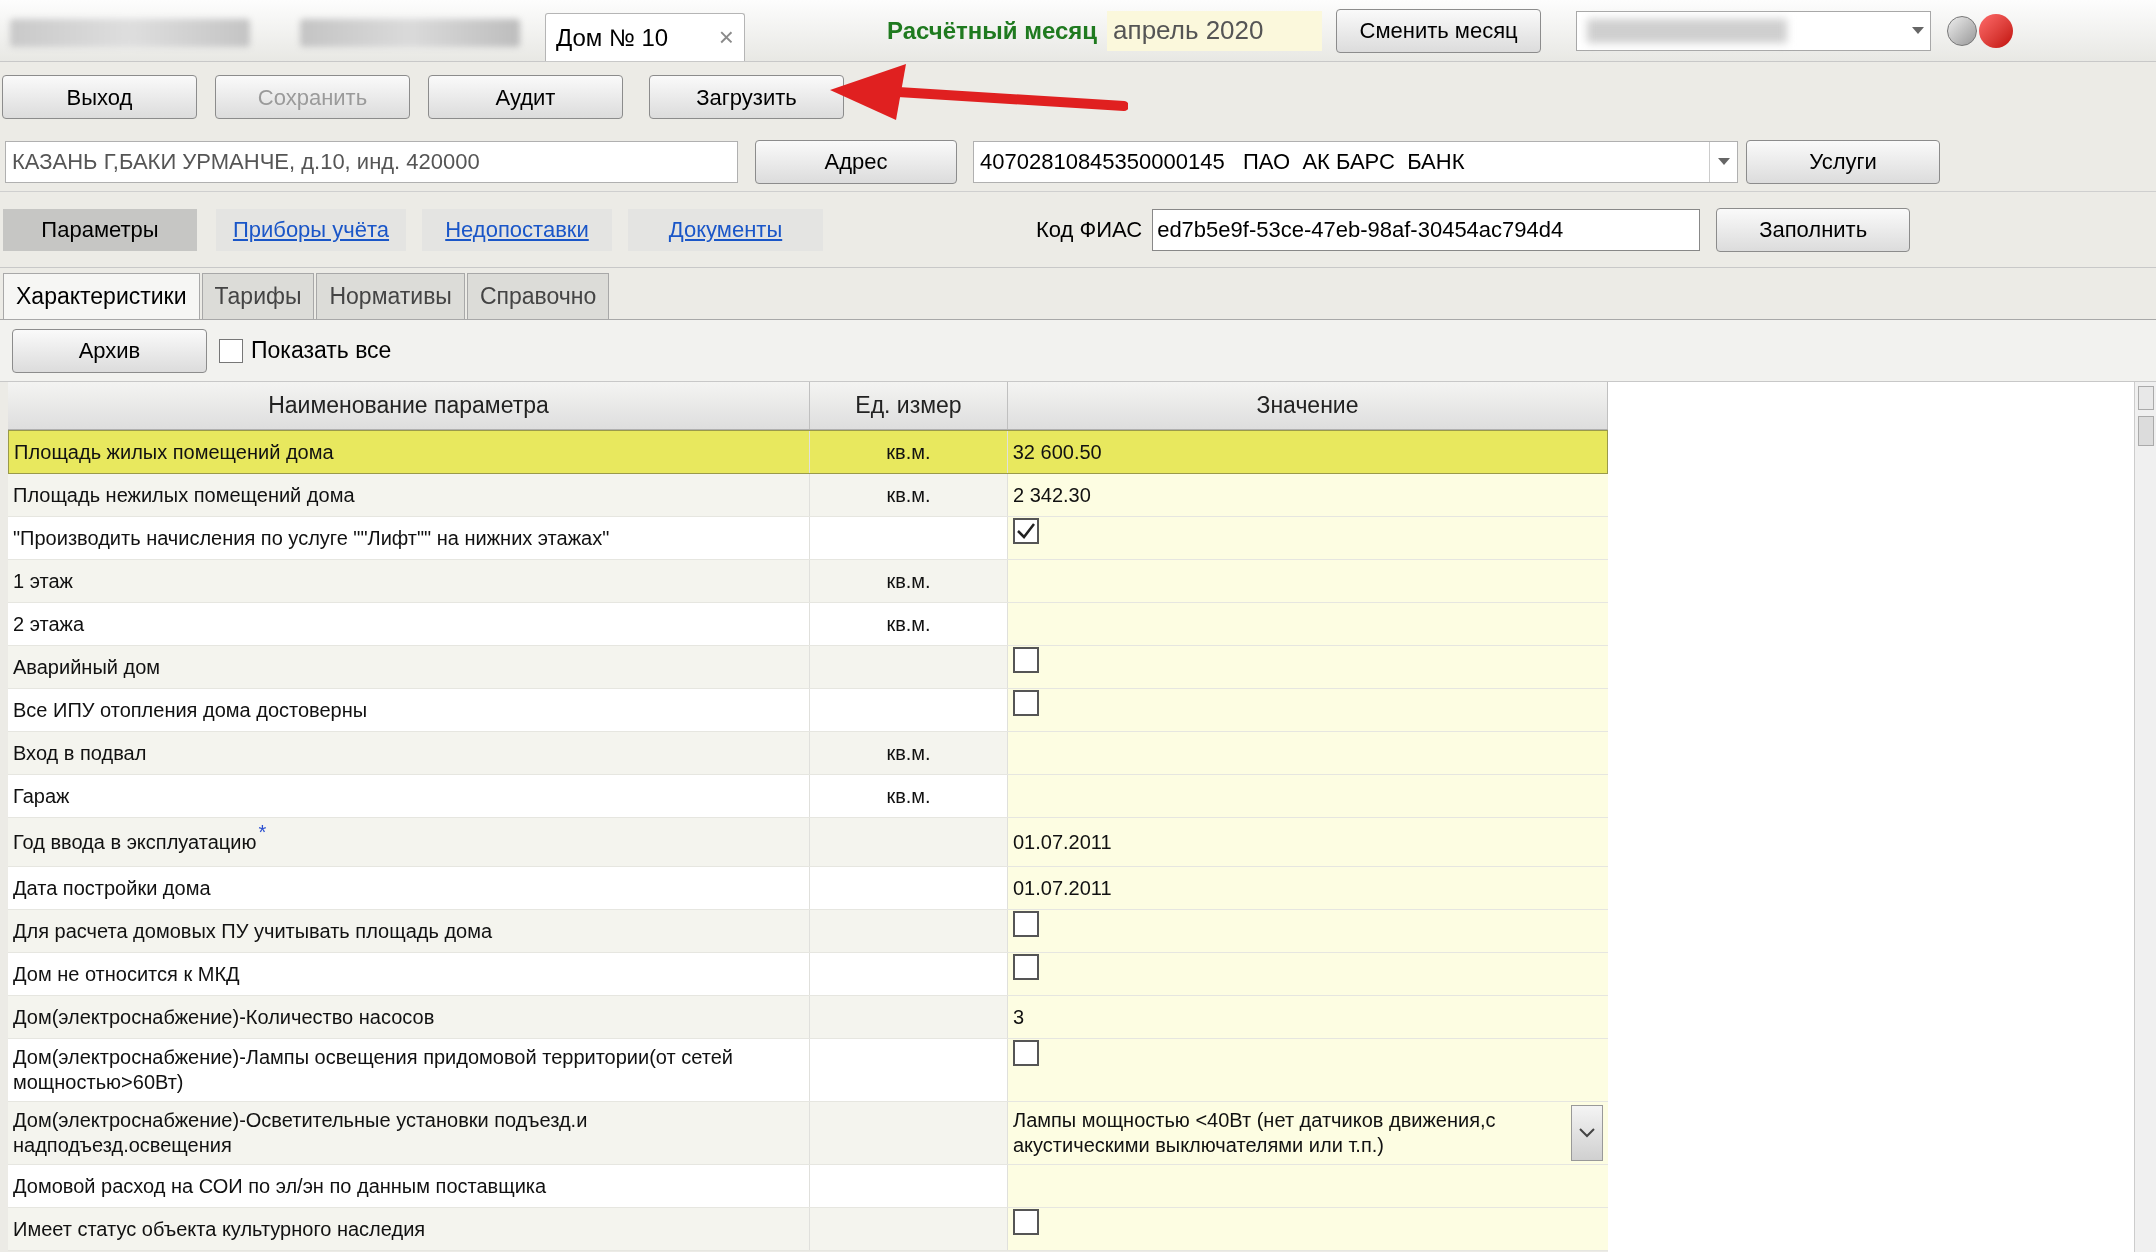  I want to click on table-row: Гараж кв.м., so click(808, 796).